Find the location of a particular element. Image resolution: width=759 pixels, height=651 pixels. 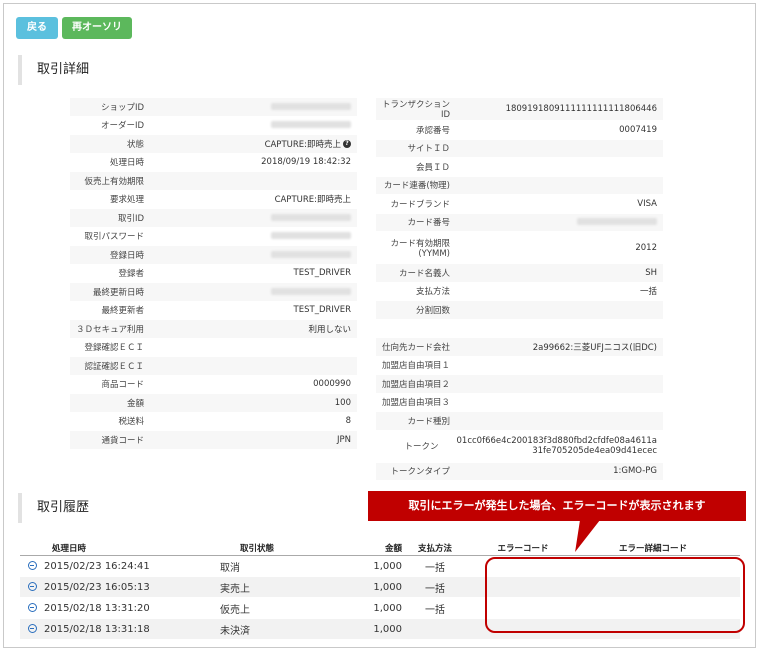

left-row: ショップID is located at coordinates (213, 107).